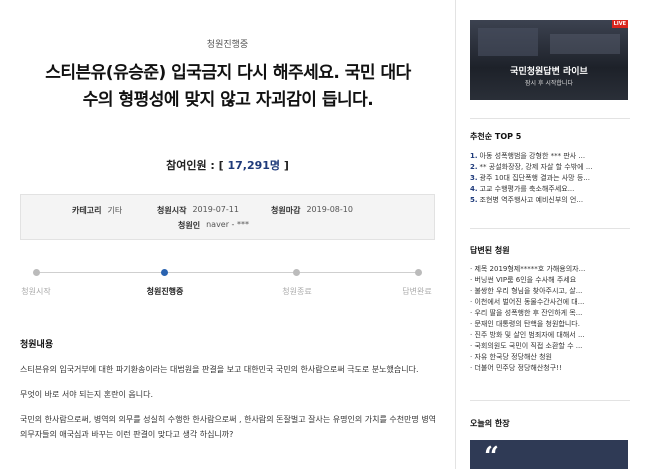 Image resolution: width=645 pixels, height=469 pixels. Describe the element at coordinates (87, 210) in the screenshot. I see `info-category-key: 카테고리` at that location.